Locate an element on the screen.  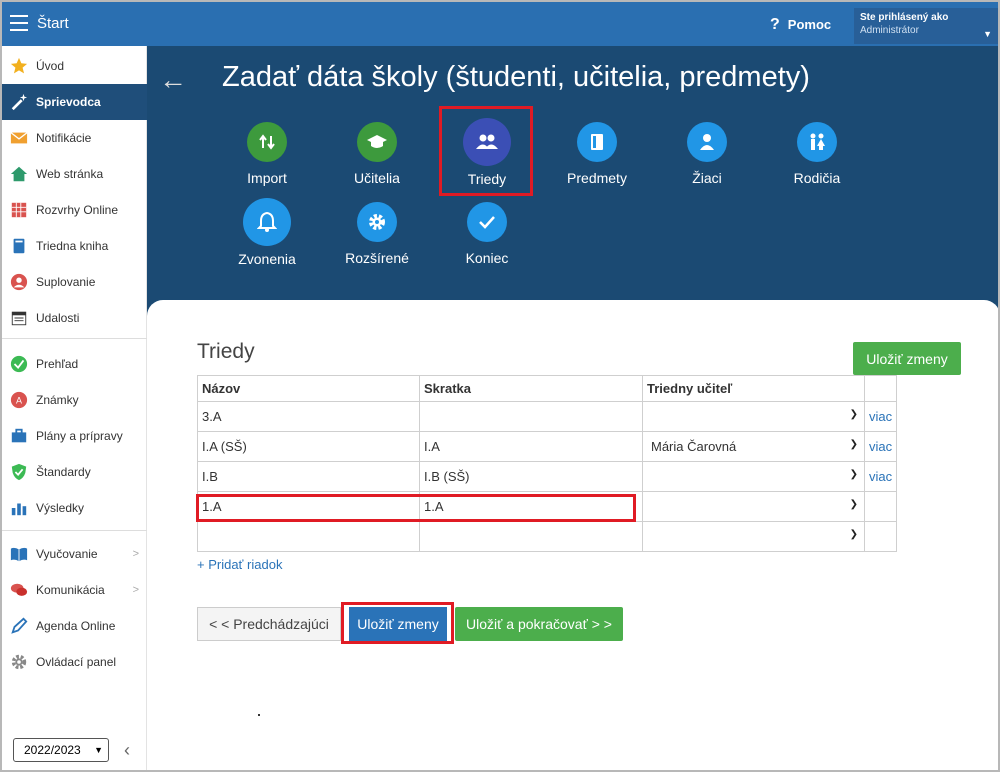
briefcase-icon is located at coordinates (19, 435).